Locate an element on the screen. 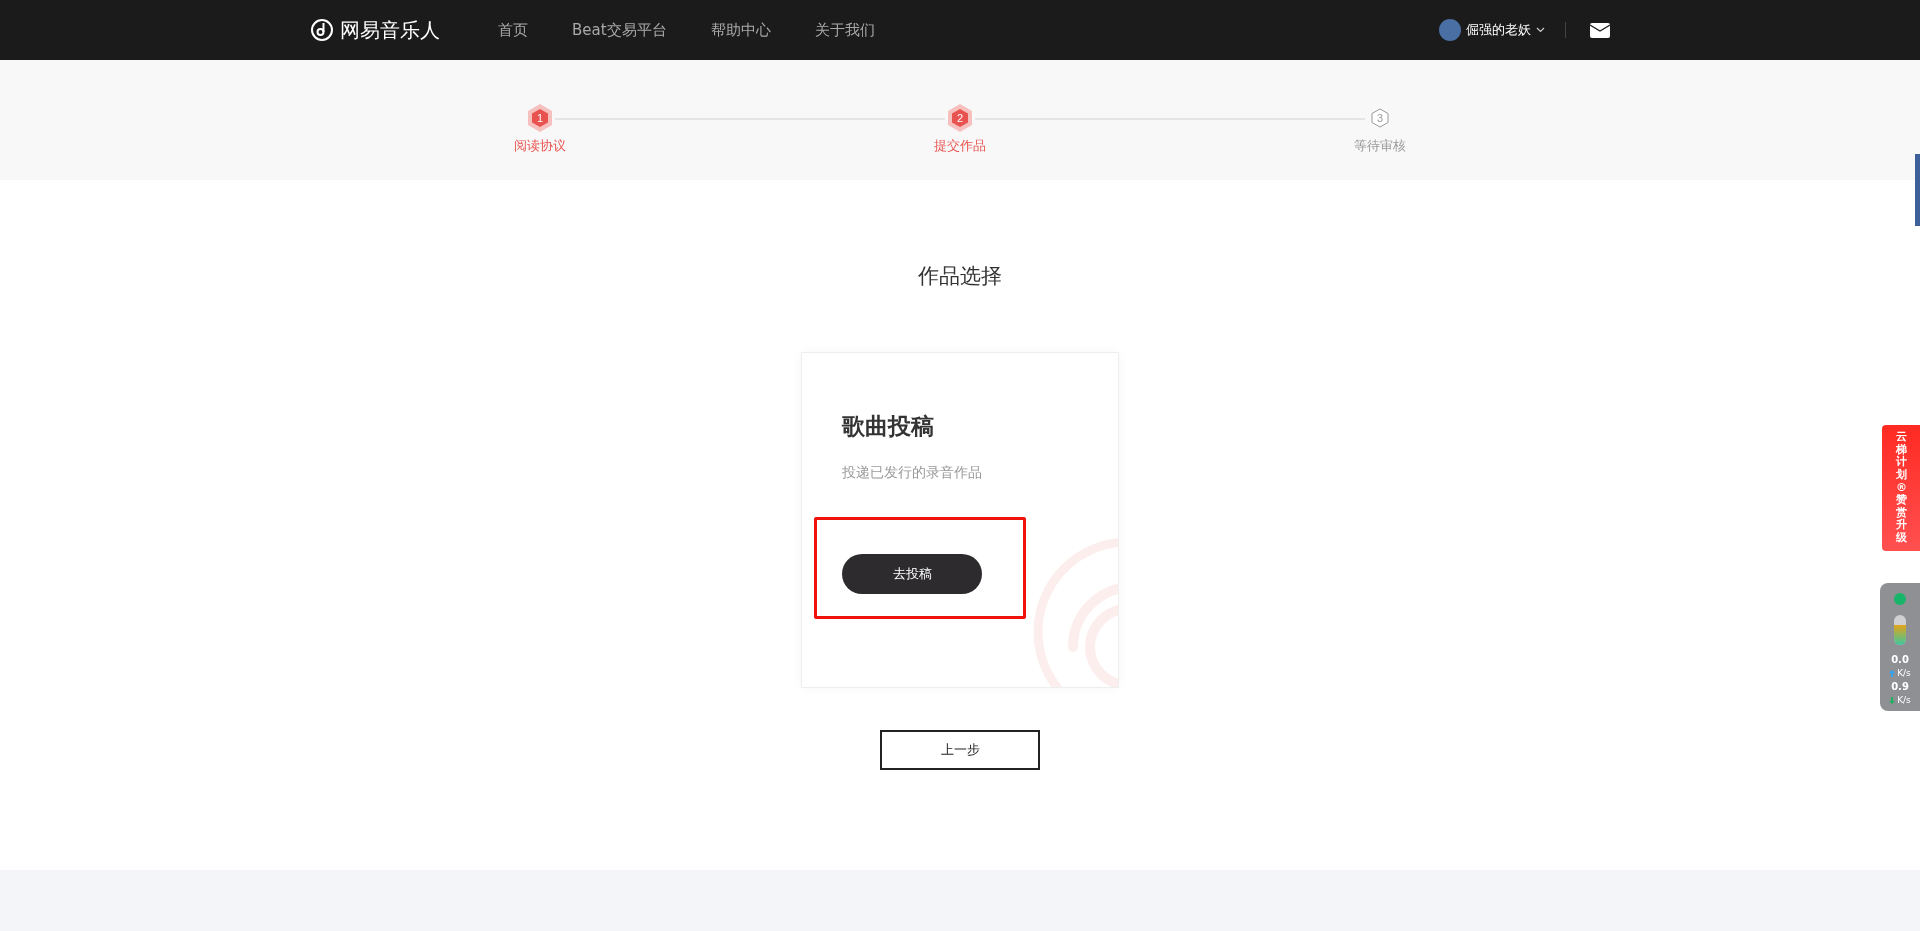  submit-button: 去投稿 is located at coordinates (912, 574).